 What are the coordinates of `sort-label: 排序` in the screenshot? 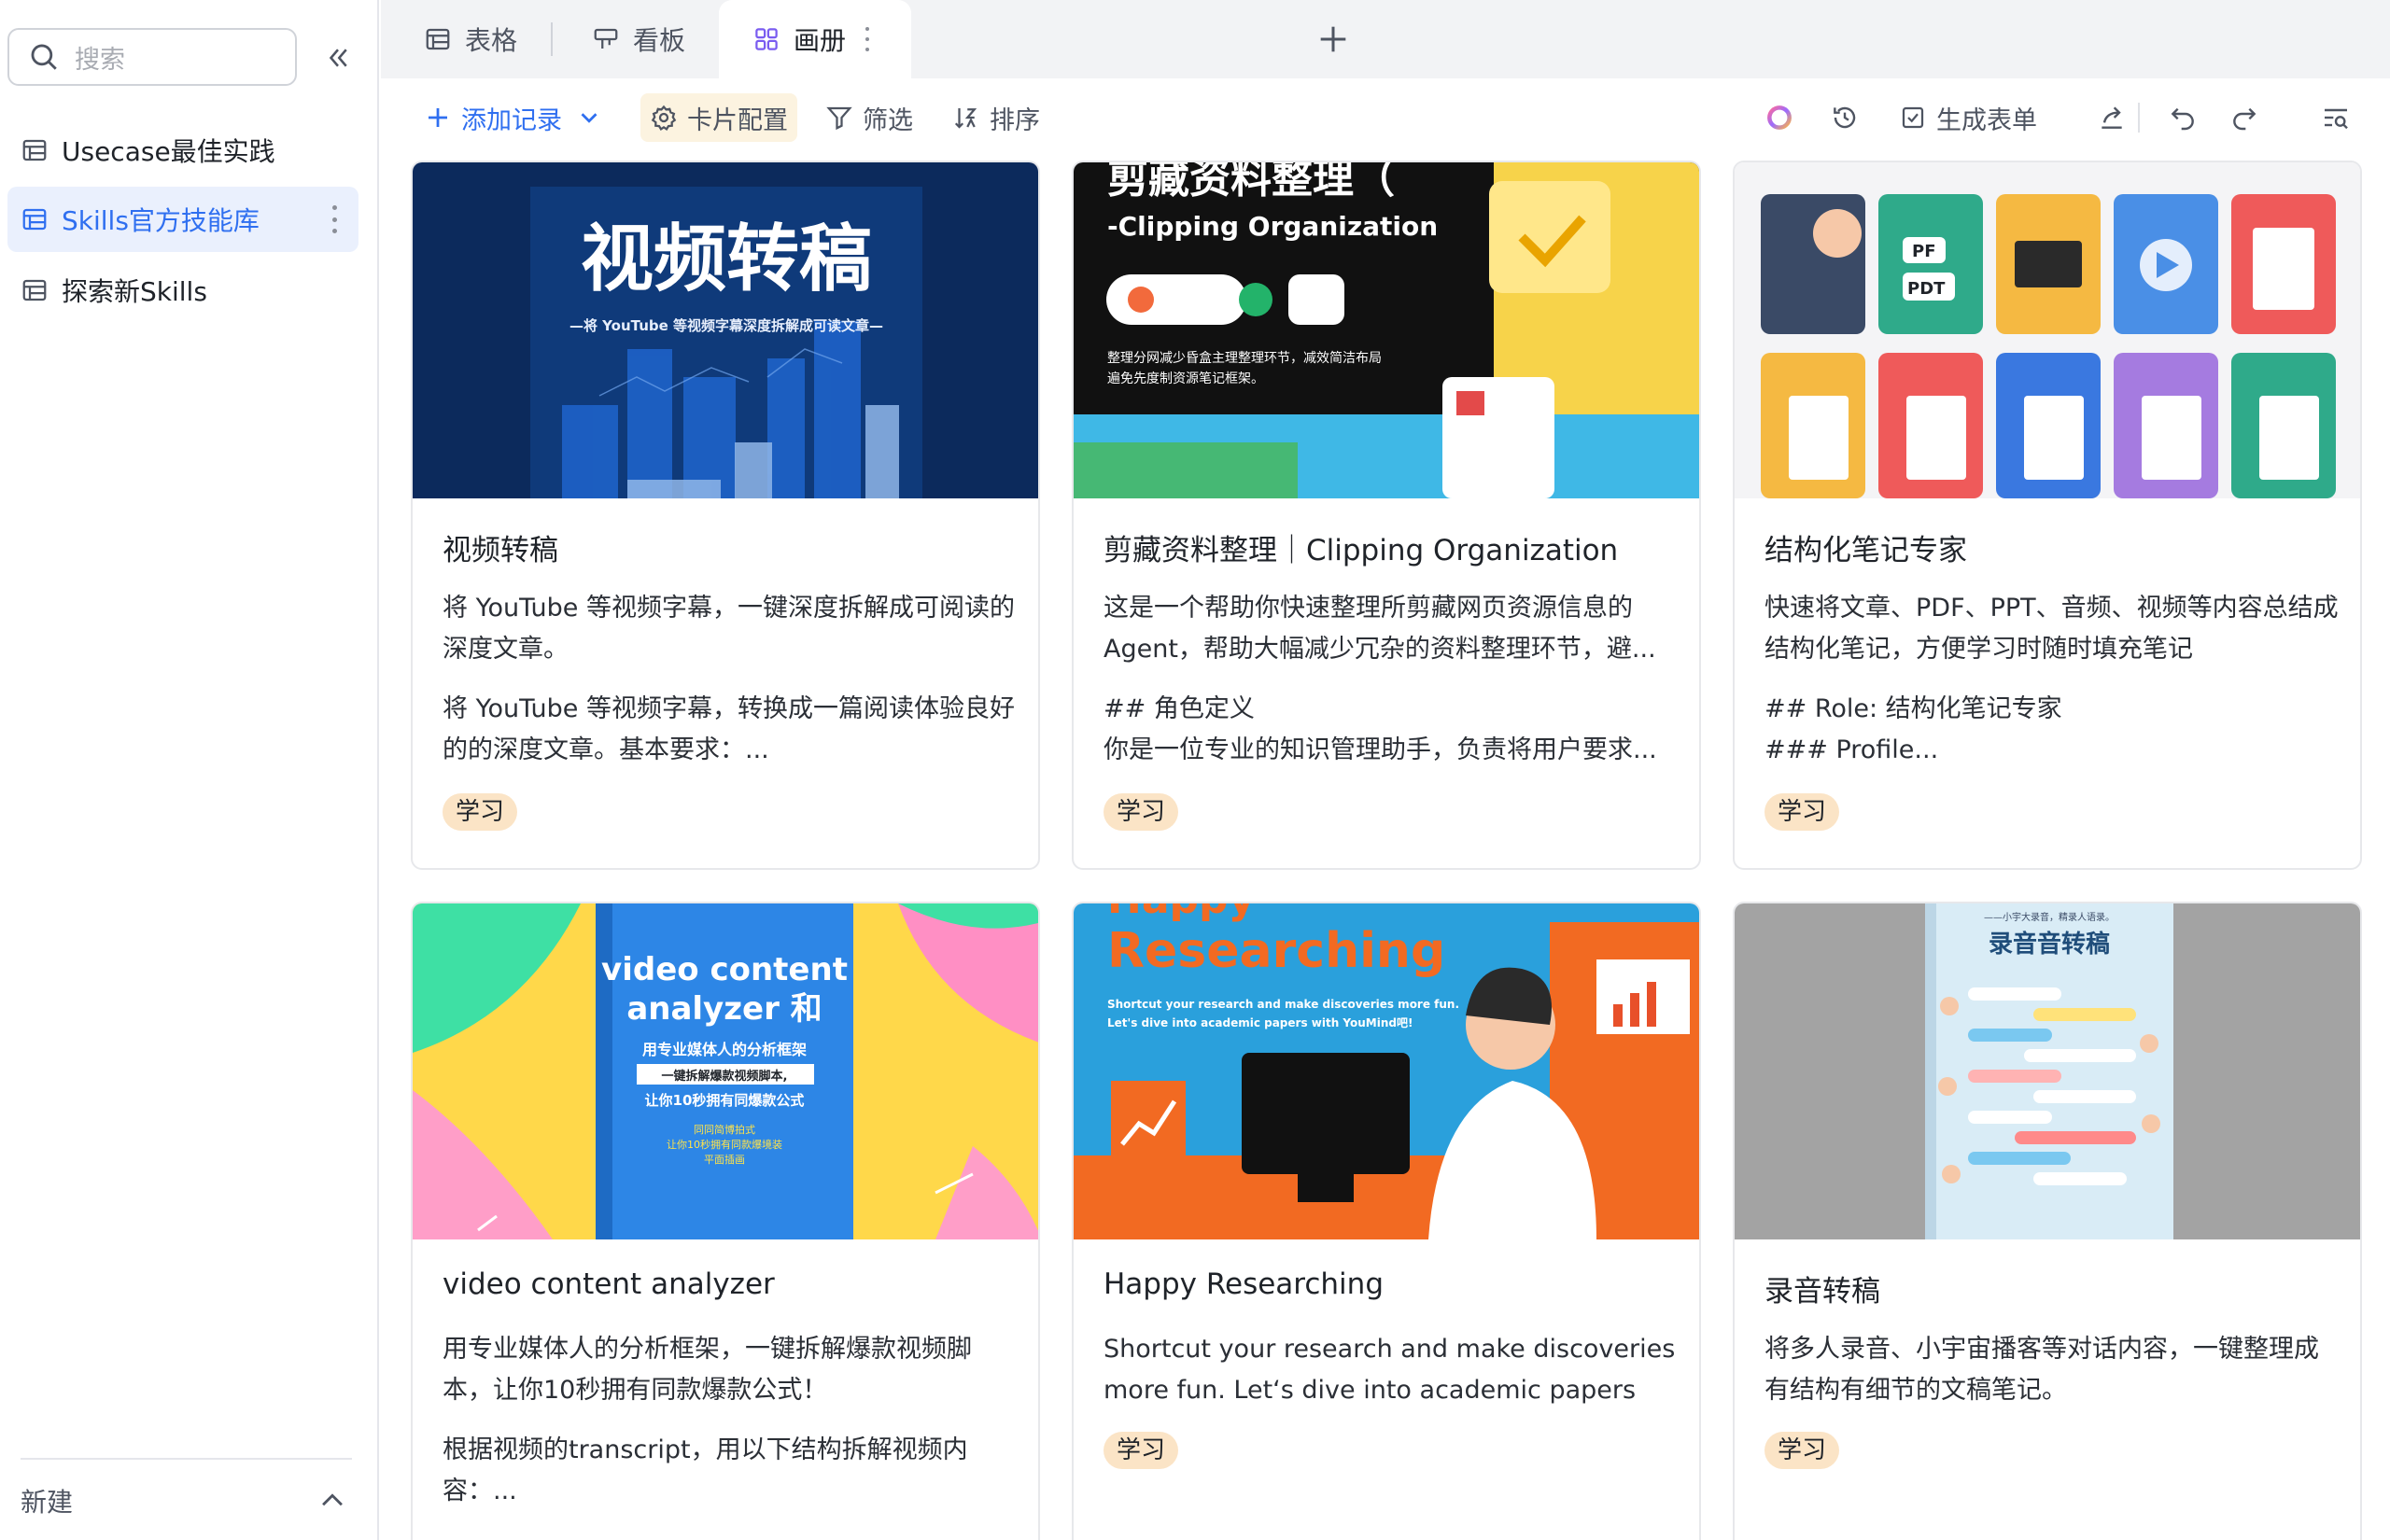 It's located at (1015, 120).